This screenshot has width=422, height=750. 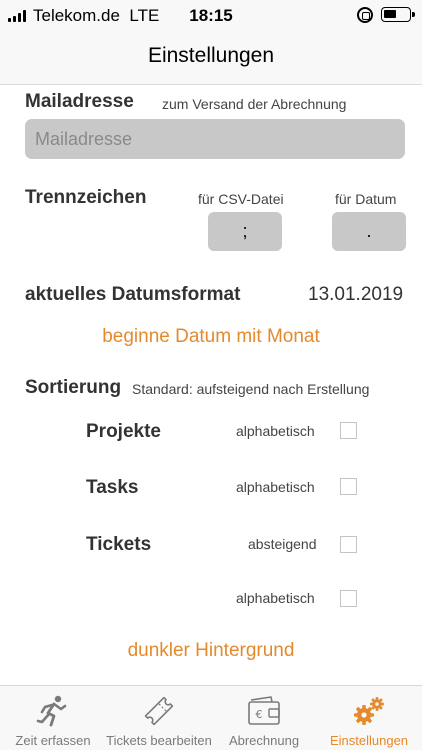 What do you see at coordinates (264, 740) in the screenshot?
I see `tab-billing-label: Abrechnung` at bounding box center [264, 740].